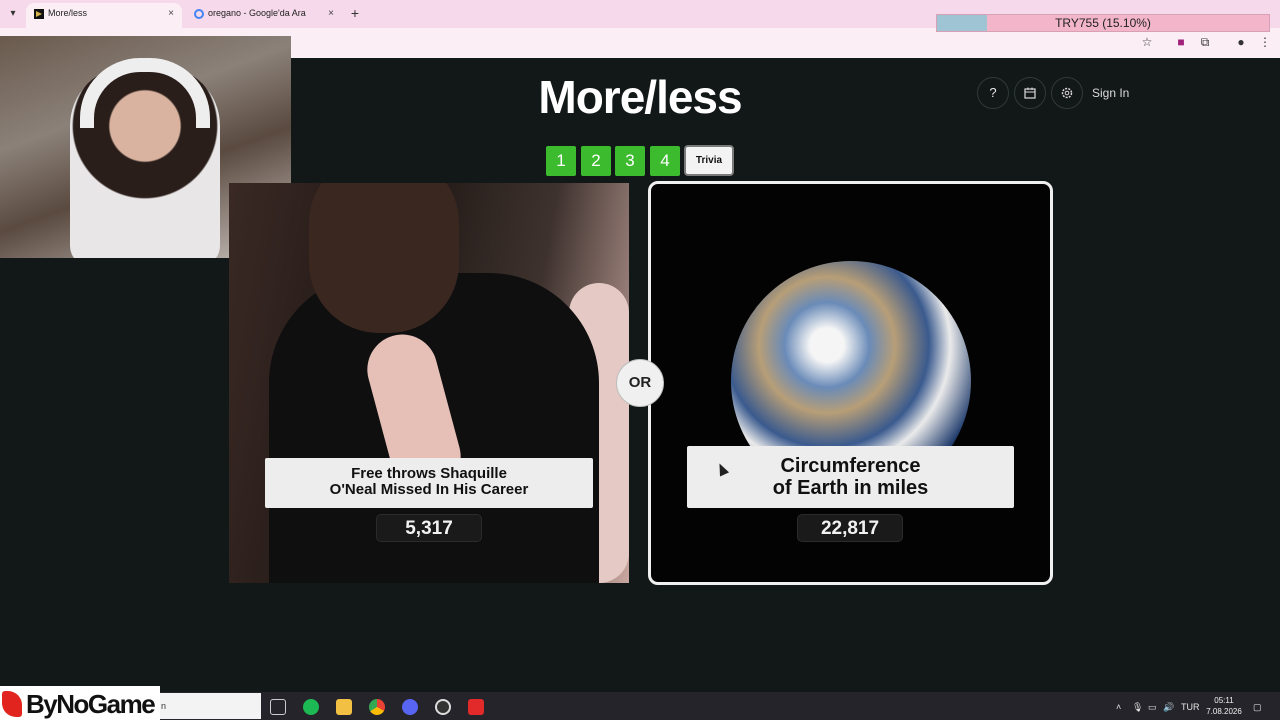  What do you see at coordinates (443, 707) in the screenshot?
I see `obs-icon` at bounding box center [443, 707].